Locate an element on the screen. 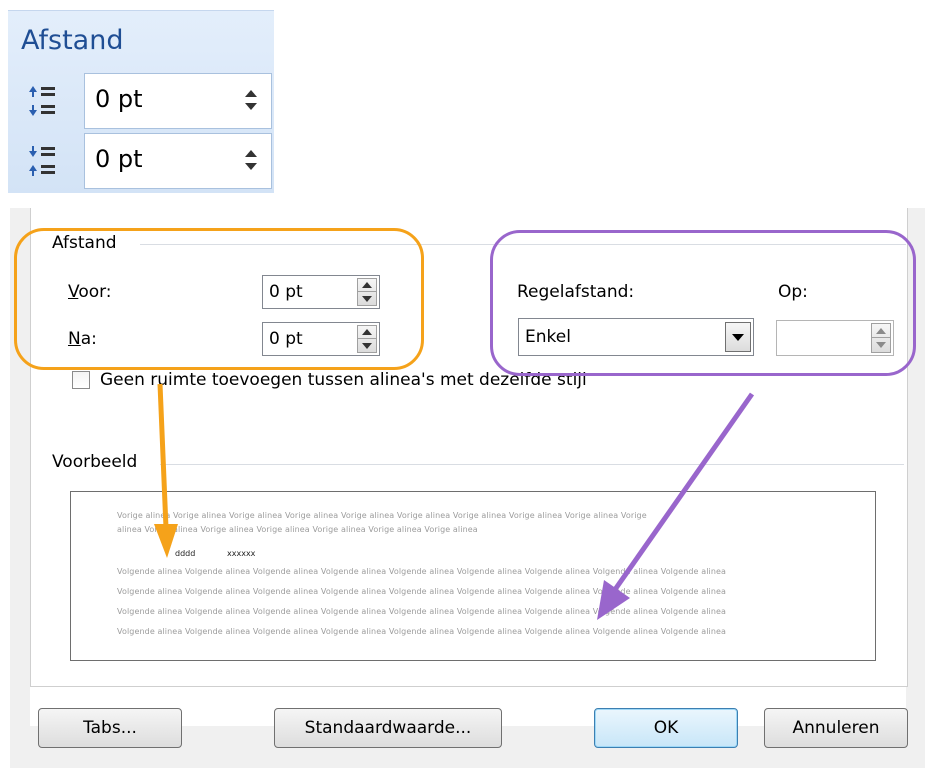  highlight-voor-na is located at coordinates (219, 299).